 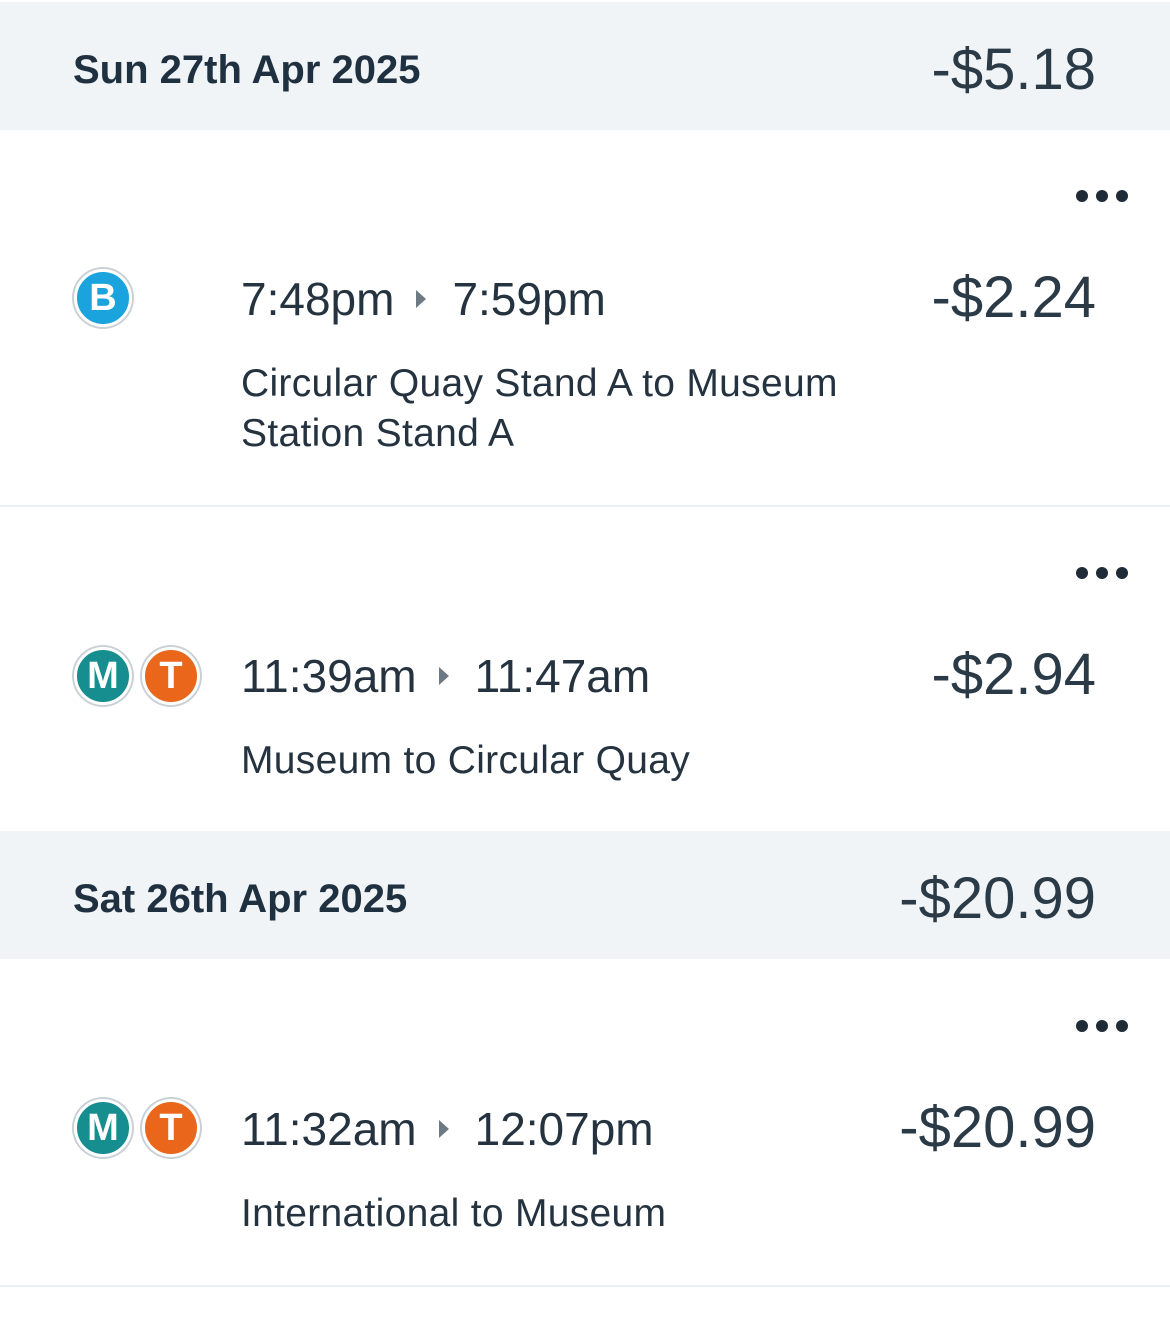 I want to click on mode-icons: B, so click(x=103, y=298).